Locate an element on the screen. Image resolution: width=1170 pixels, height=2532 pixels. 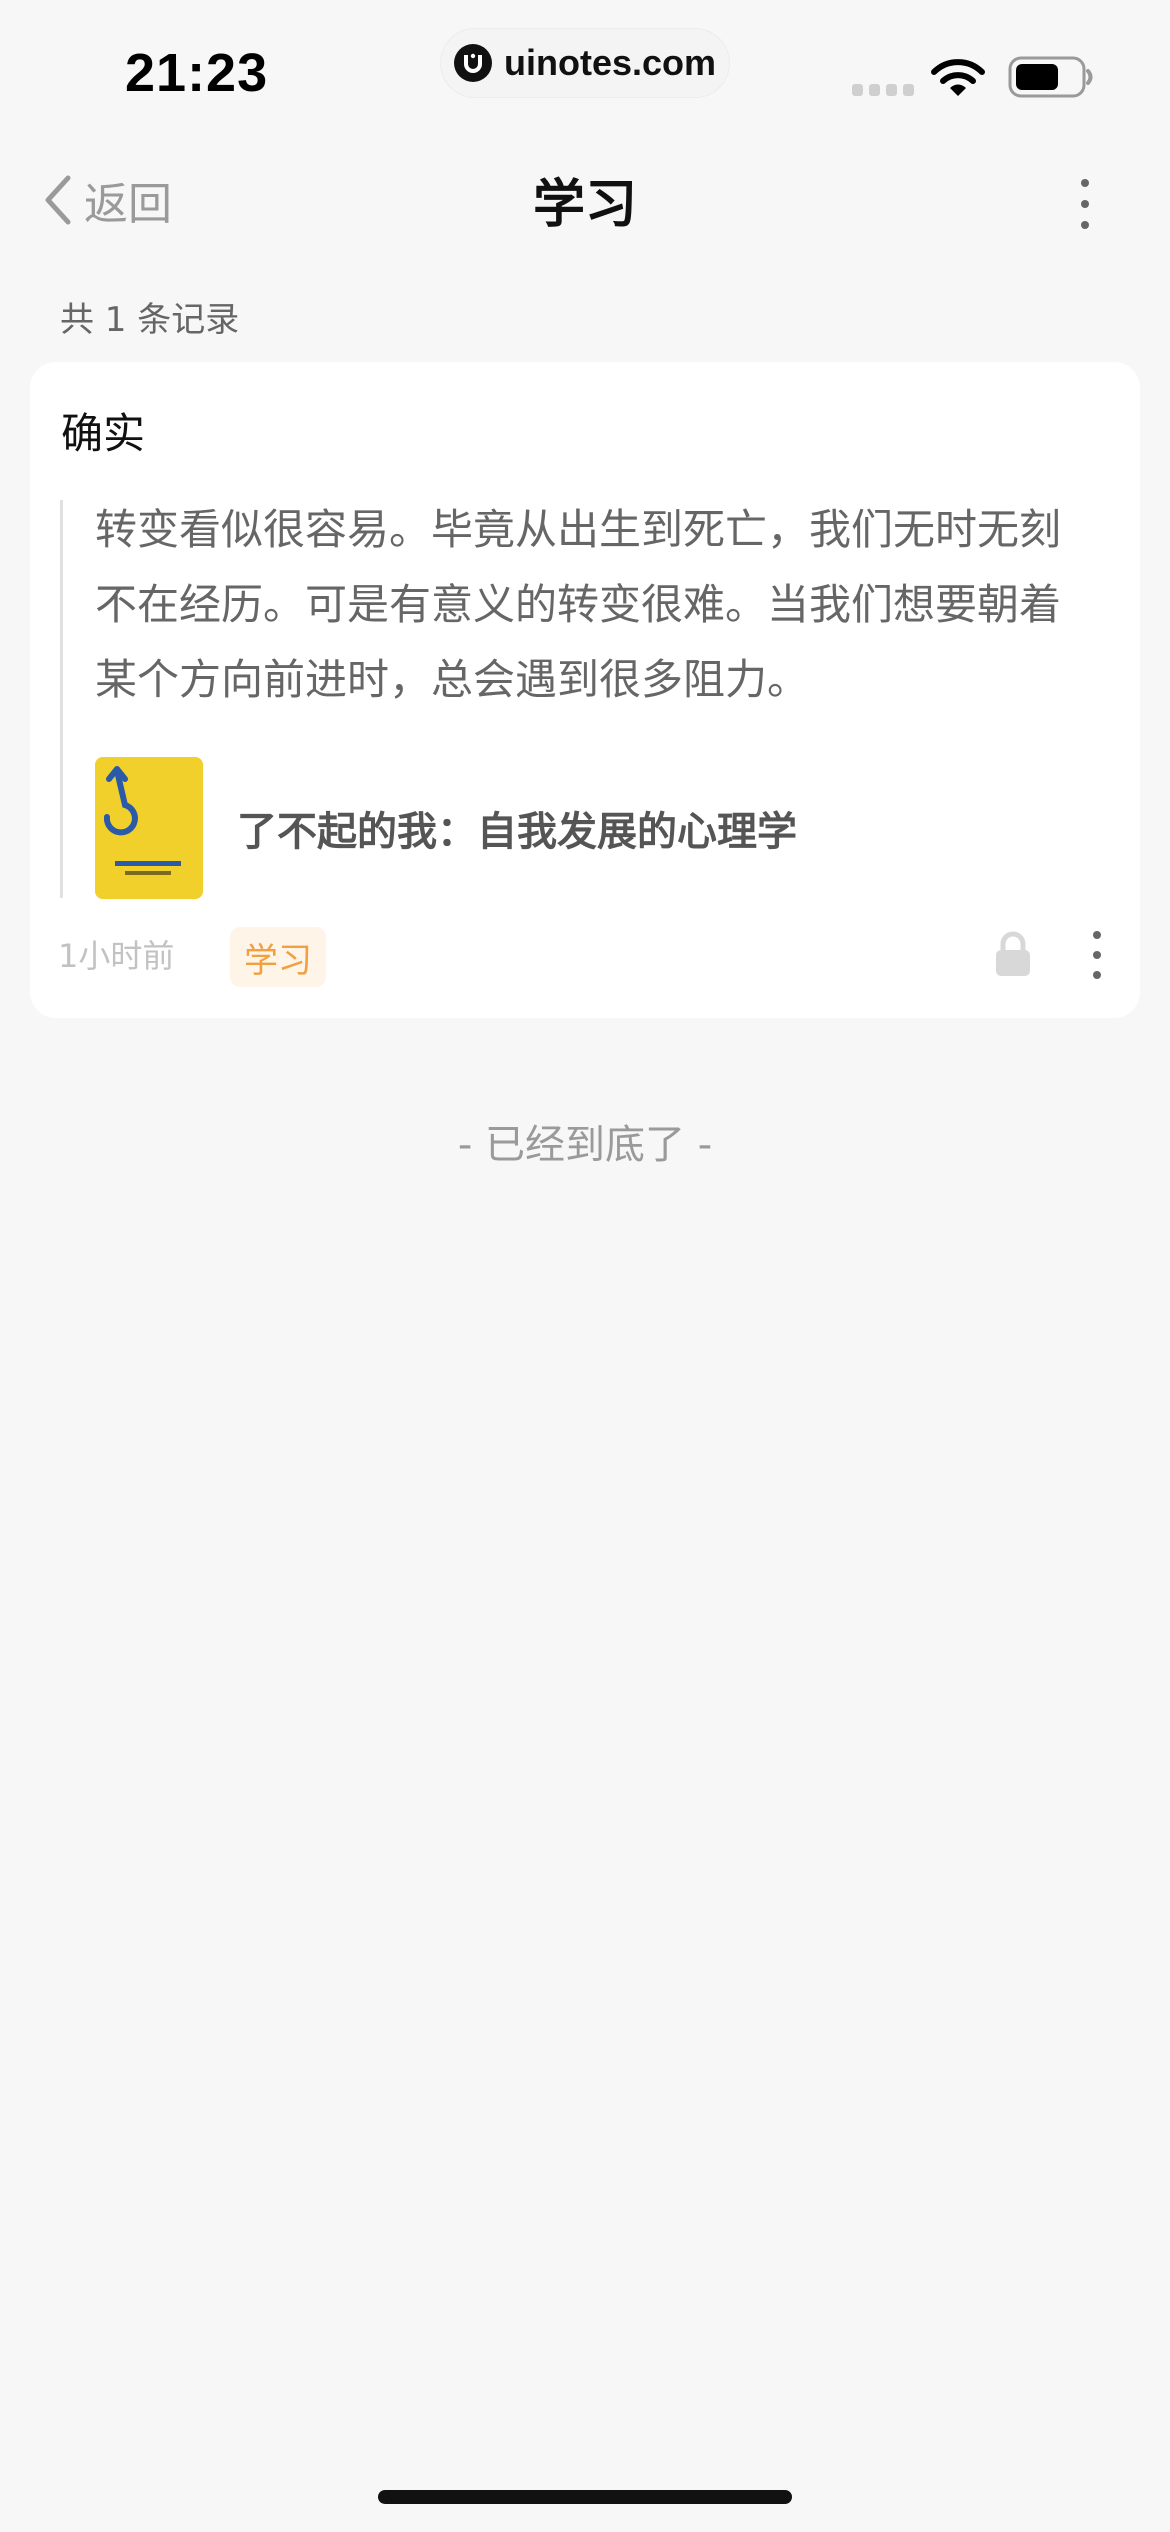
record-count: 共 1 条记录 is located at coordinates (150, 320).